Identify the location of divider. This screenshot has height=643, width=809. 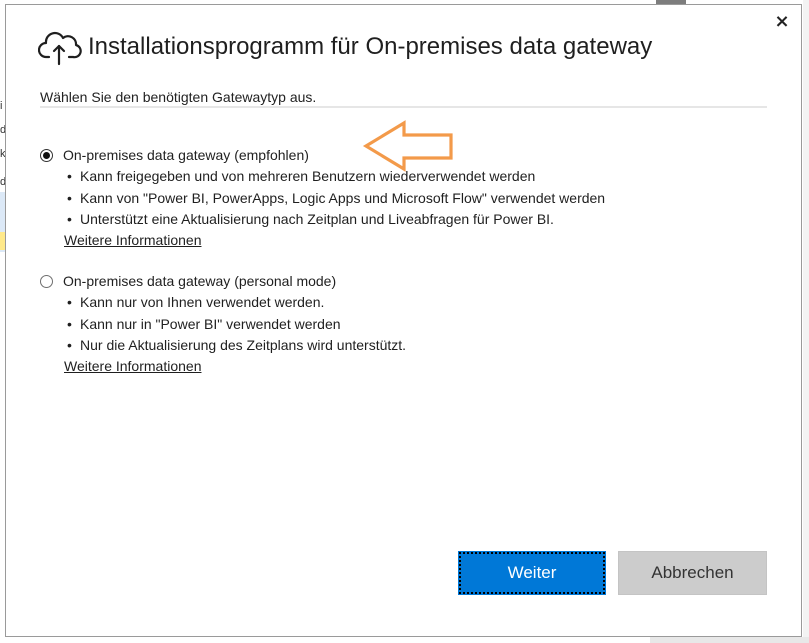
(403, 107).